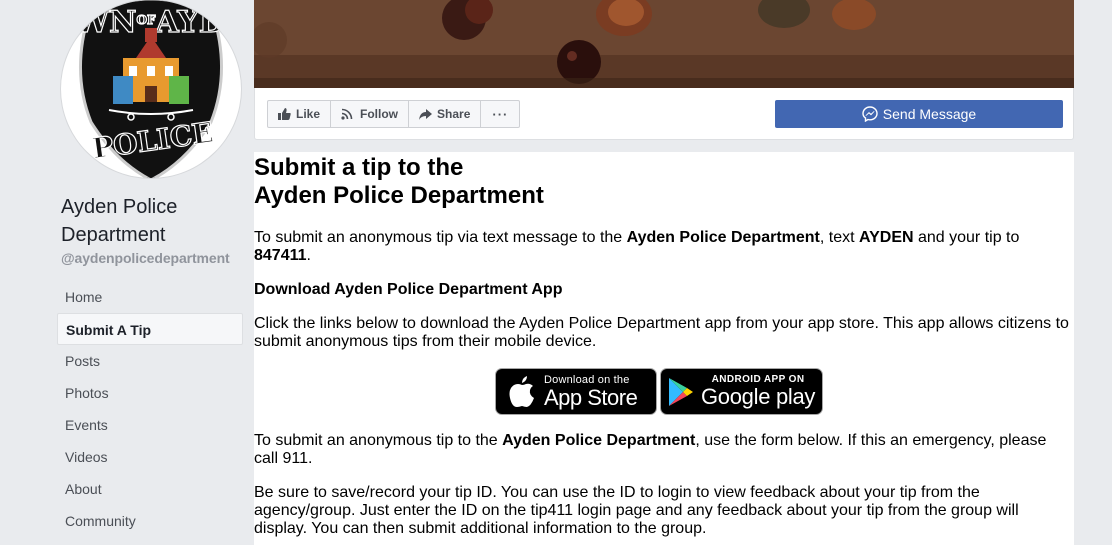  Describe the element at coordinates (929, 114) in the screenshot. I see `send-message-label: Send Message` at that location.